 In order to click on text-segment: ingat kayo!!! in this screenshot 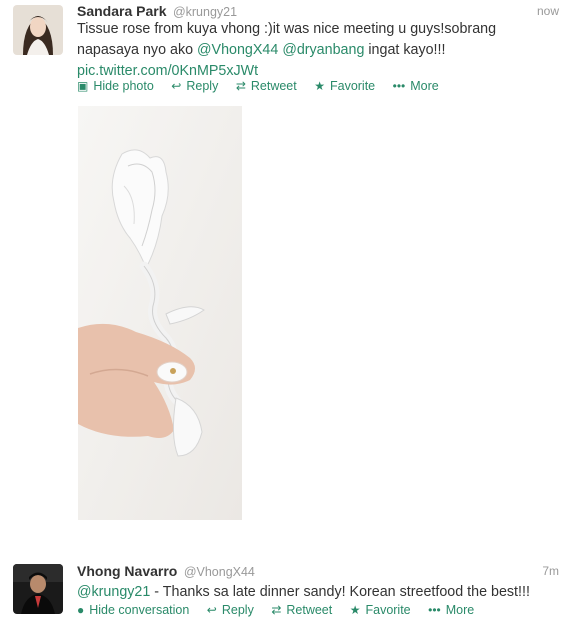, I will do `click(405, 50)`.